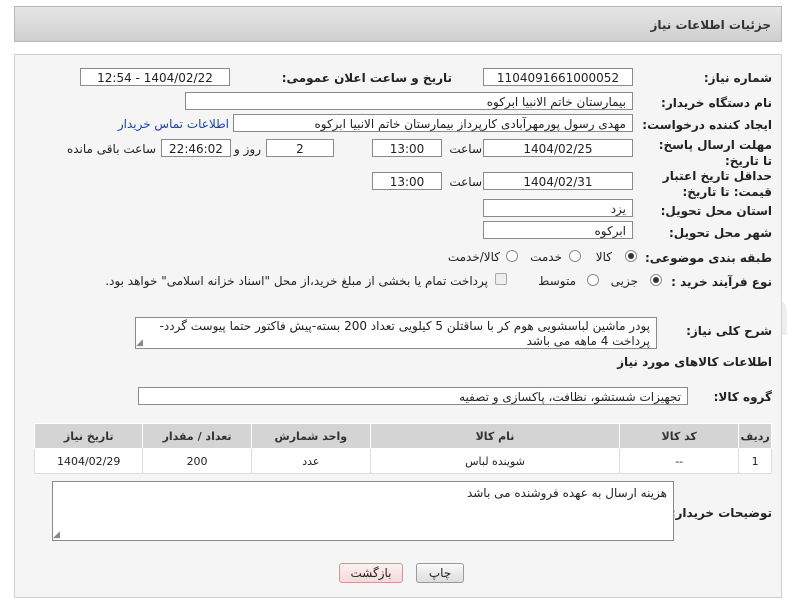  Describe the element at coordinates (679, 436) in the screenshot. I see `col-code: کد کالا` at that location.